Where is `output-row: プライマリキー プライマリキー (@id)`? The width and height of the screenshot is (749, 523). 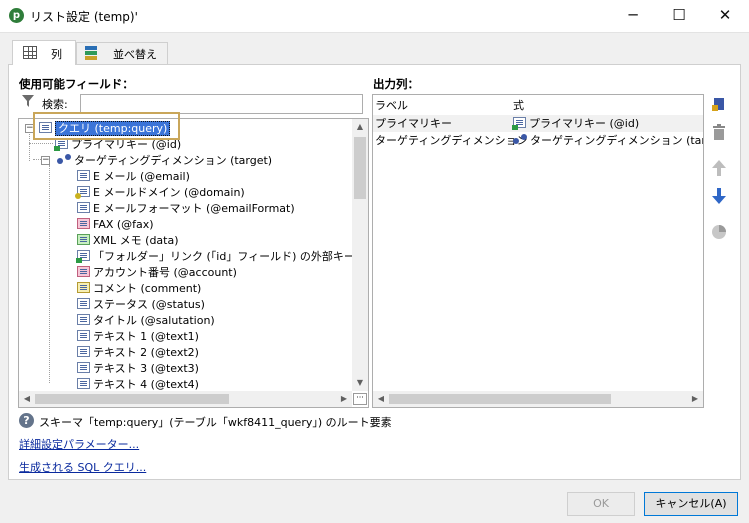 output-row: プライマリキー プライマリキー (@id) is located at coordinates (538, 123).